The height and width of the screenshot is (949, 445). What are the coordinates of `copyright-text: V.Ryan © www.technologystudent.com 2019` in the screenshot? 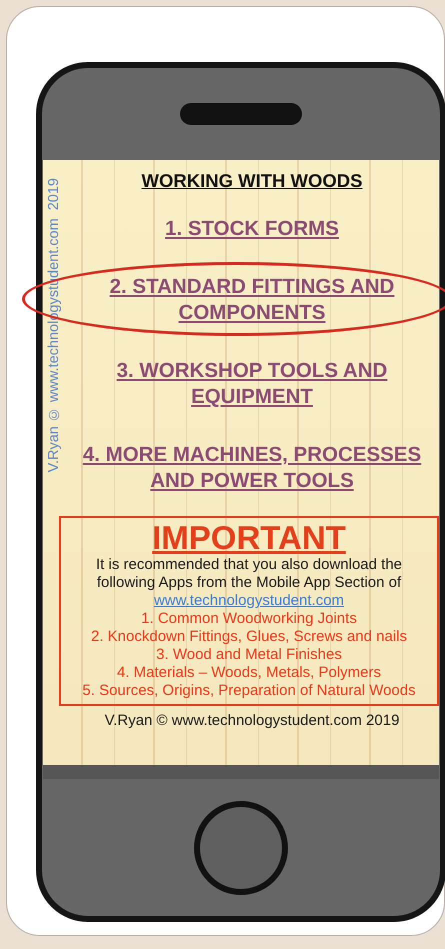 It's located at (252, 720).